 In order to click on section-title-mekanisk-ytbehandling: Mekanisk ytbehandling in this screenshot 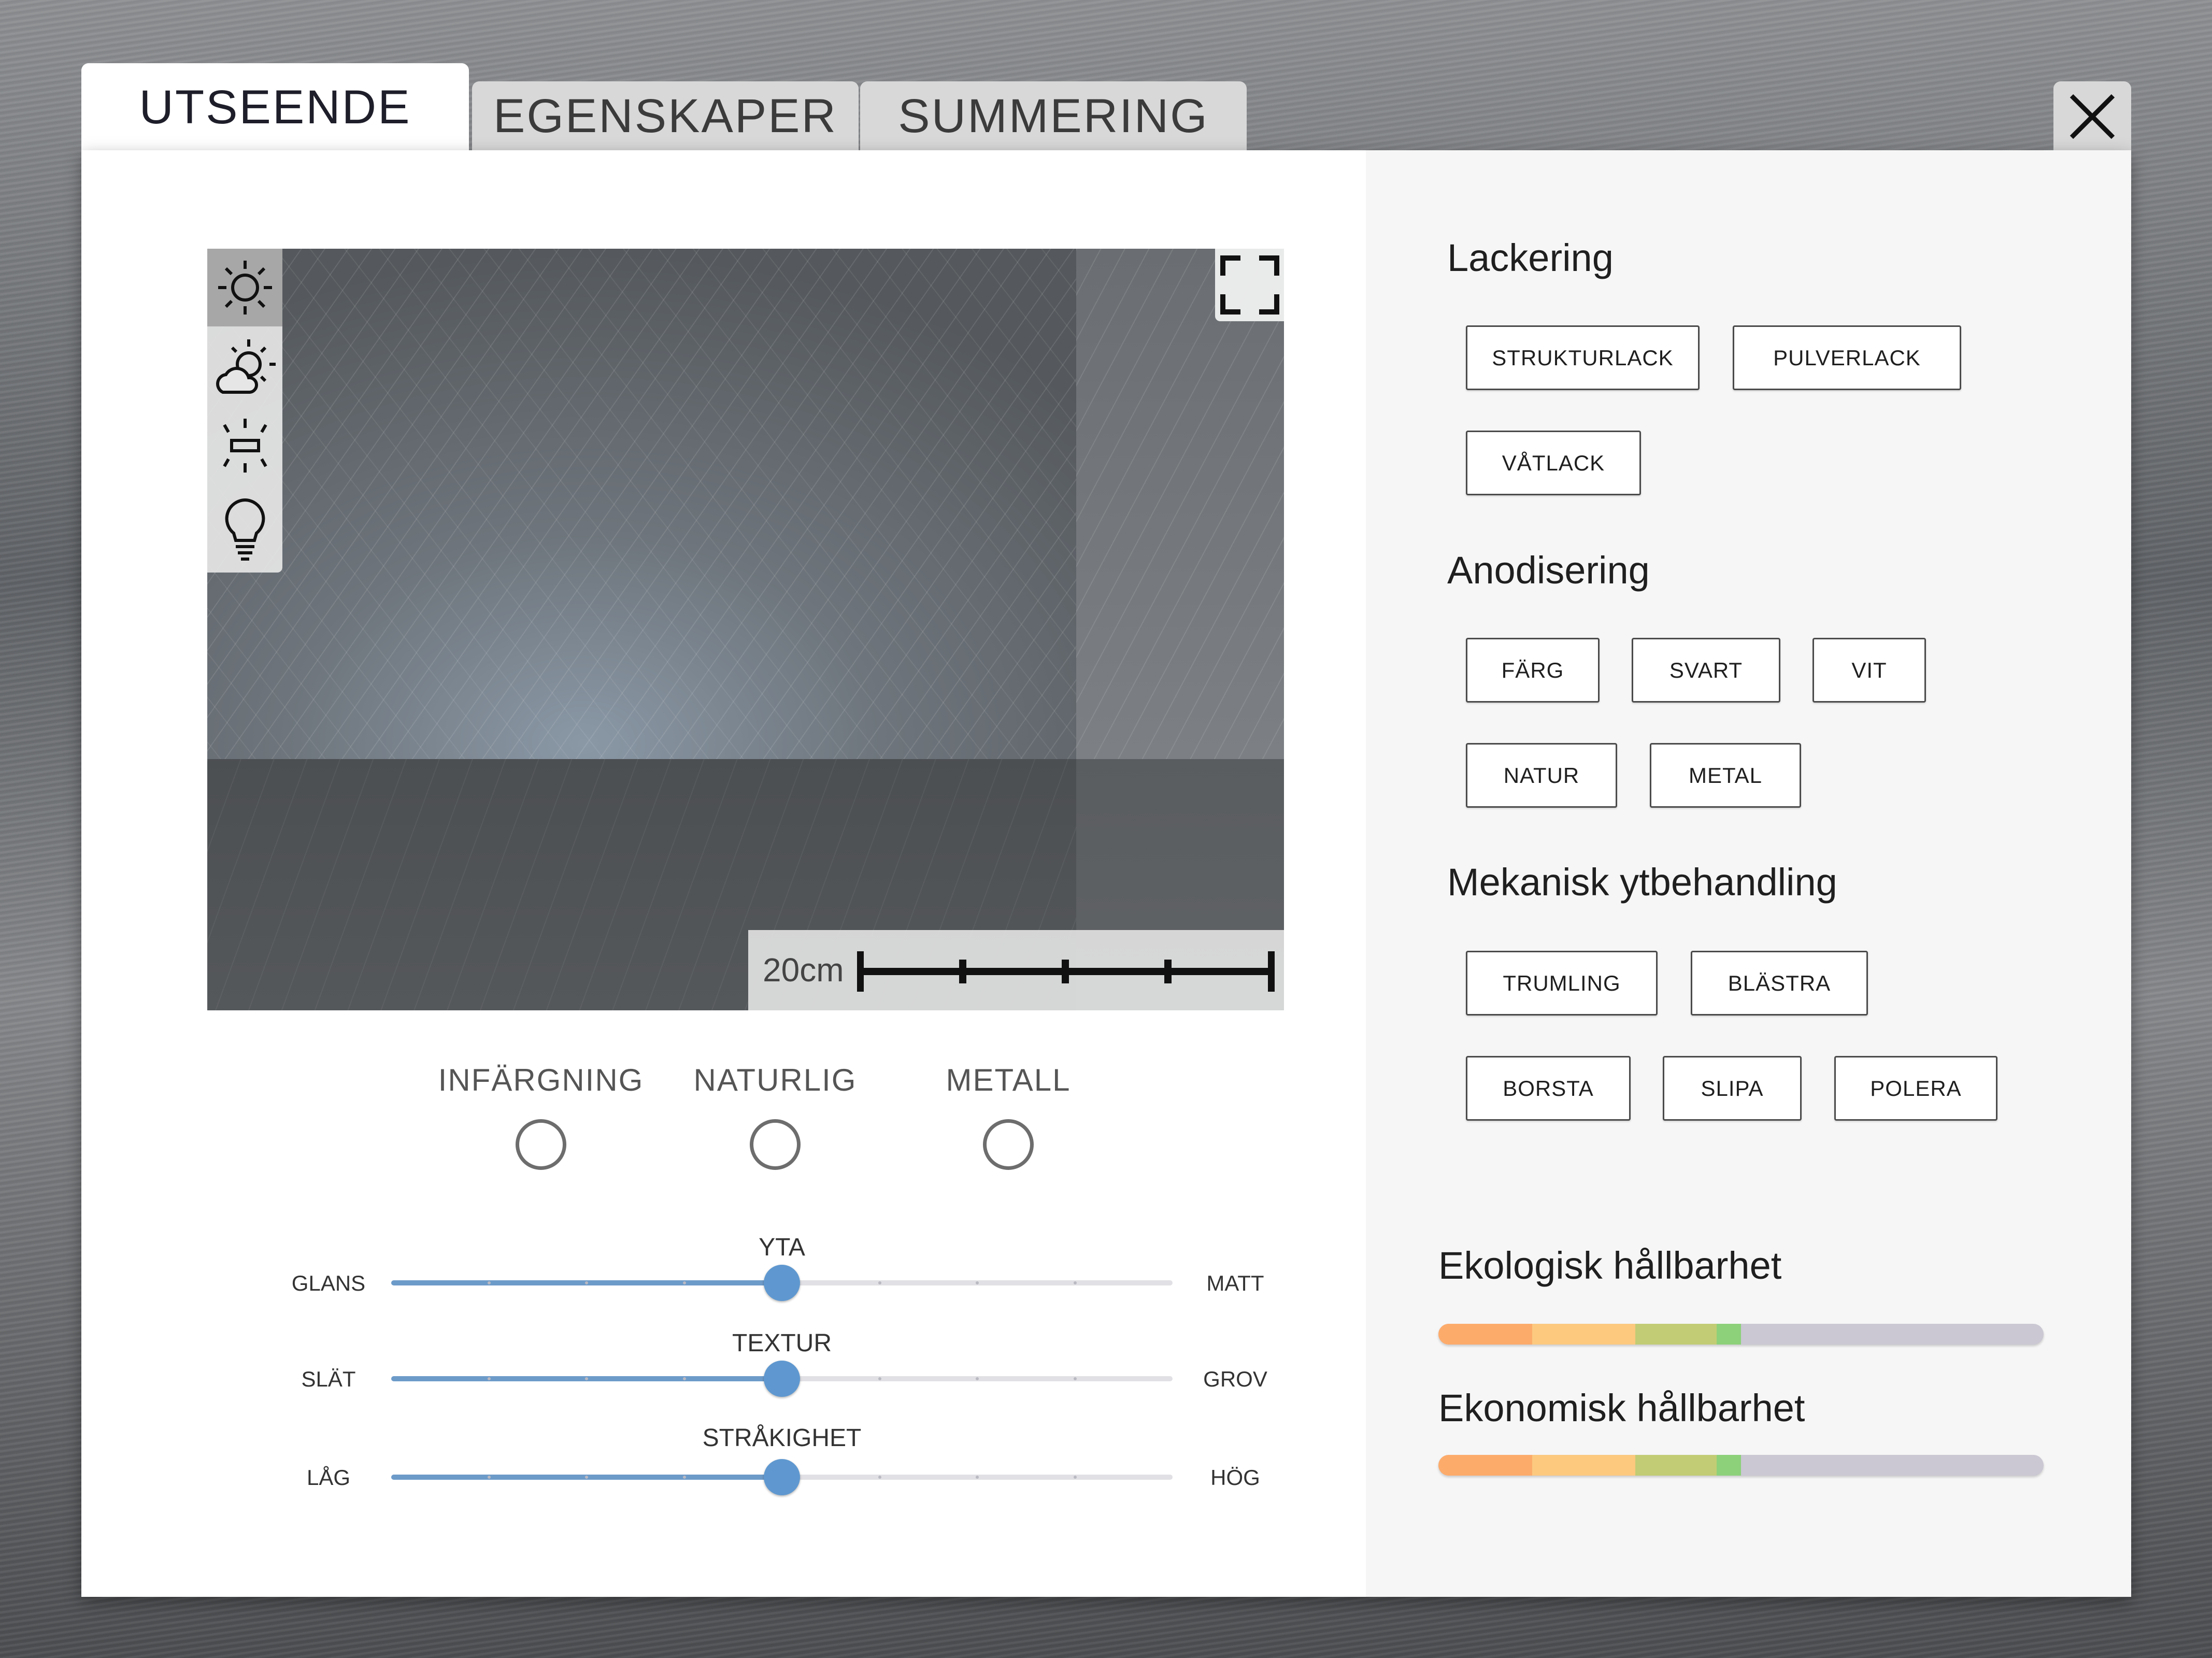, I will do `click(1642, 882)`.